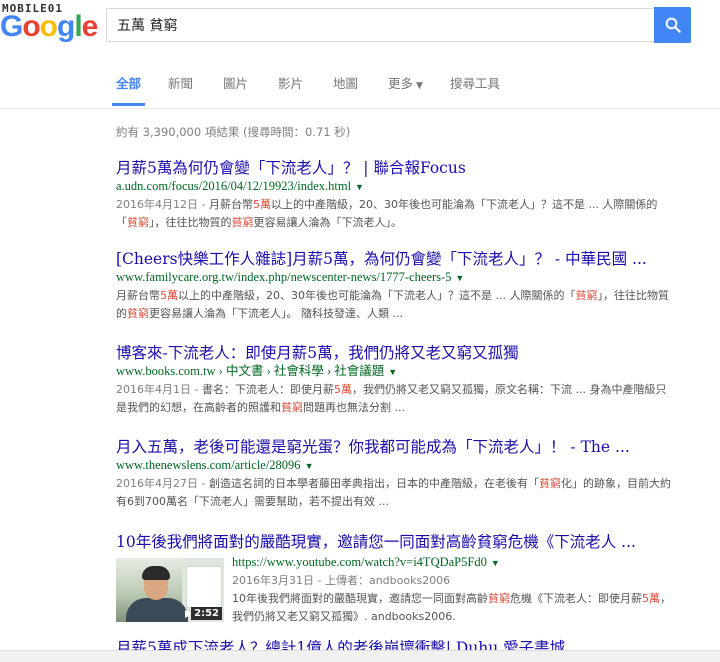 The width and height of the screenshot is (720, 662). I want to click on search-result-partial: 月薪5萬成下流老人？總計1億人的老後崩壞衝擊| Duhu 愛子書城, so click(396, 644).